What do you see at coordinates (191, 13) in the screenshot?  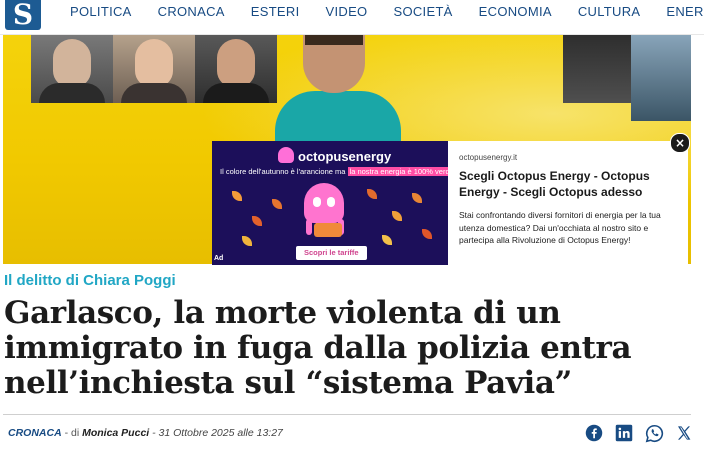 I see `nav-item-cronaca: CRONACA` at bounding box center [191, 13].